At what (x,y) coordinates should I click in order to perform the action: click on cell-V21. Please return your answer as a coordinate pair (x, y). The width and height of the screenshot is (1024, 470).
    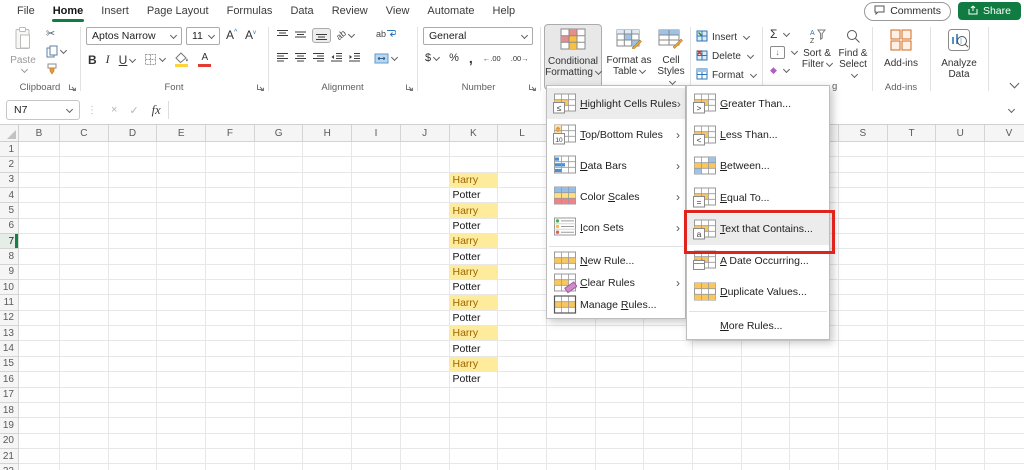
    Looking at the image, I should click on (1004, 456).